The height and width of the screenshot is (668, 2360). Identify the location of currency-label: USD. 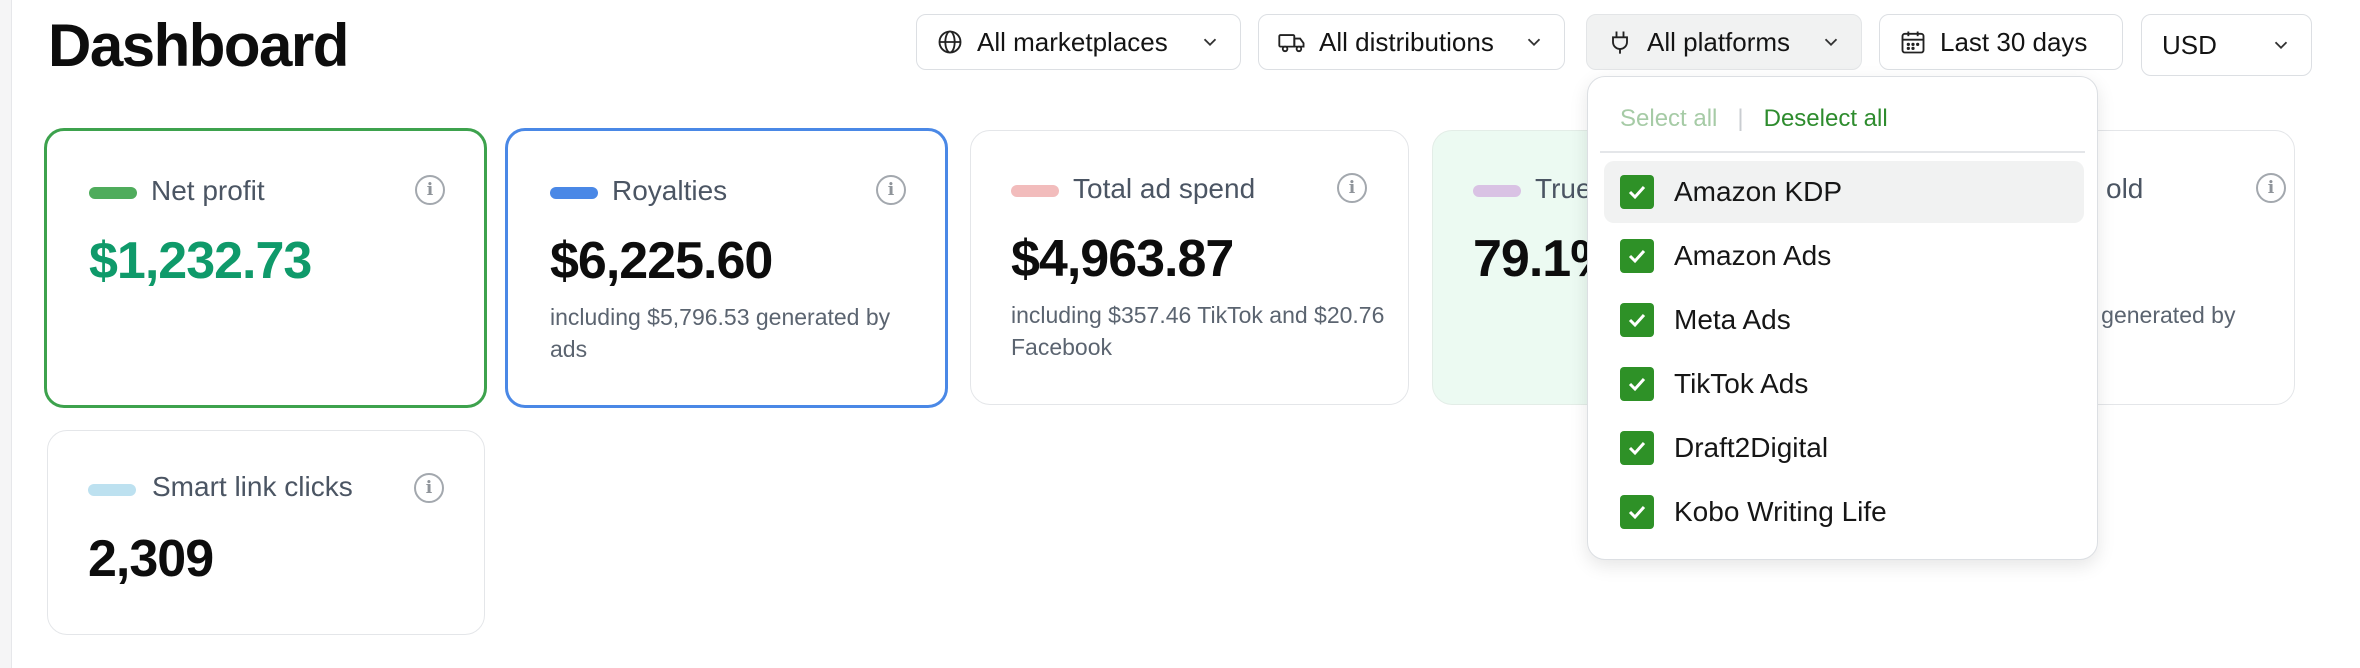
(2189, 44).